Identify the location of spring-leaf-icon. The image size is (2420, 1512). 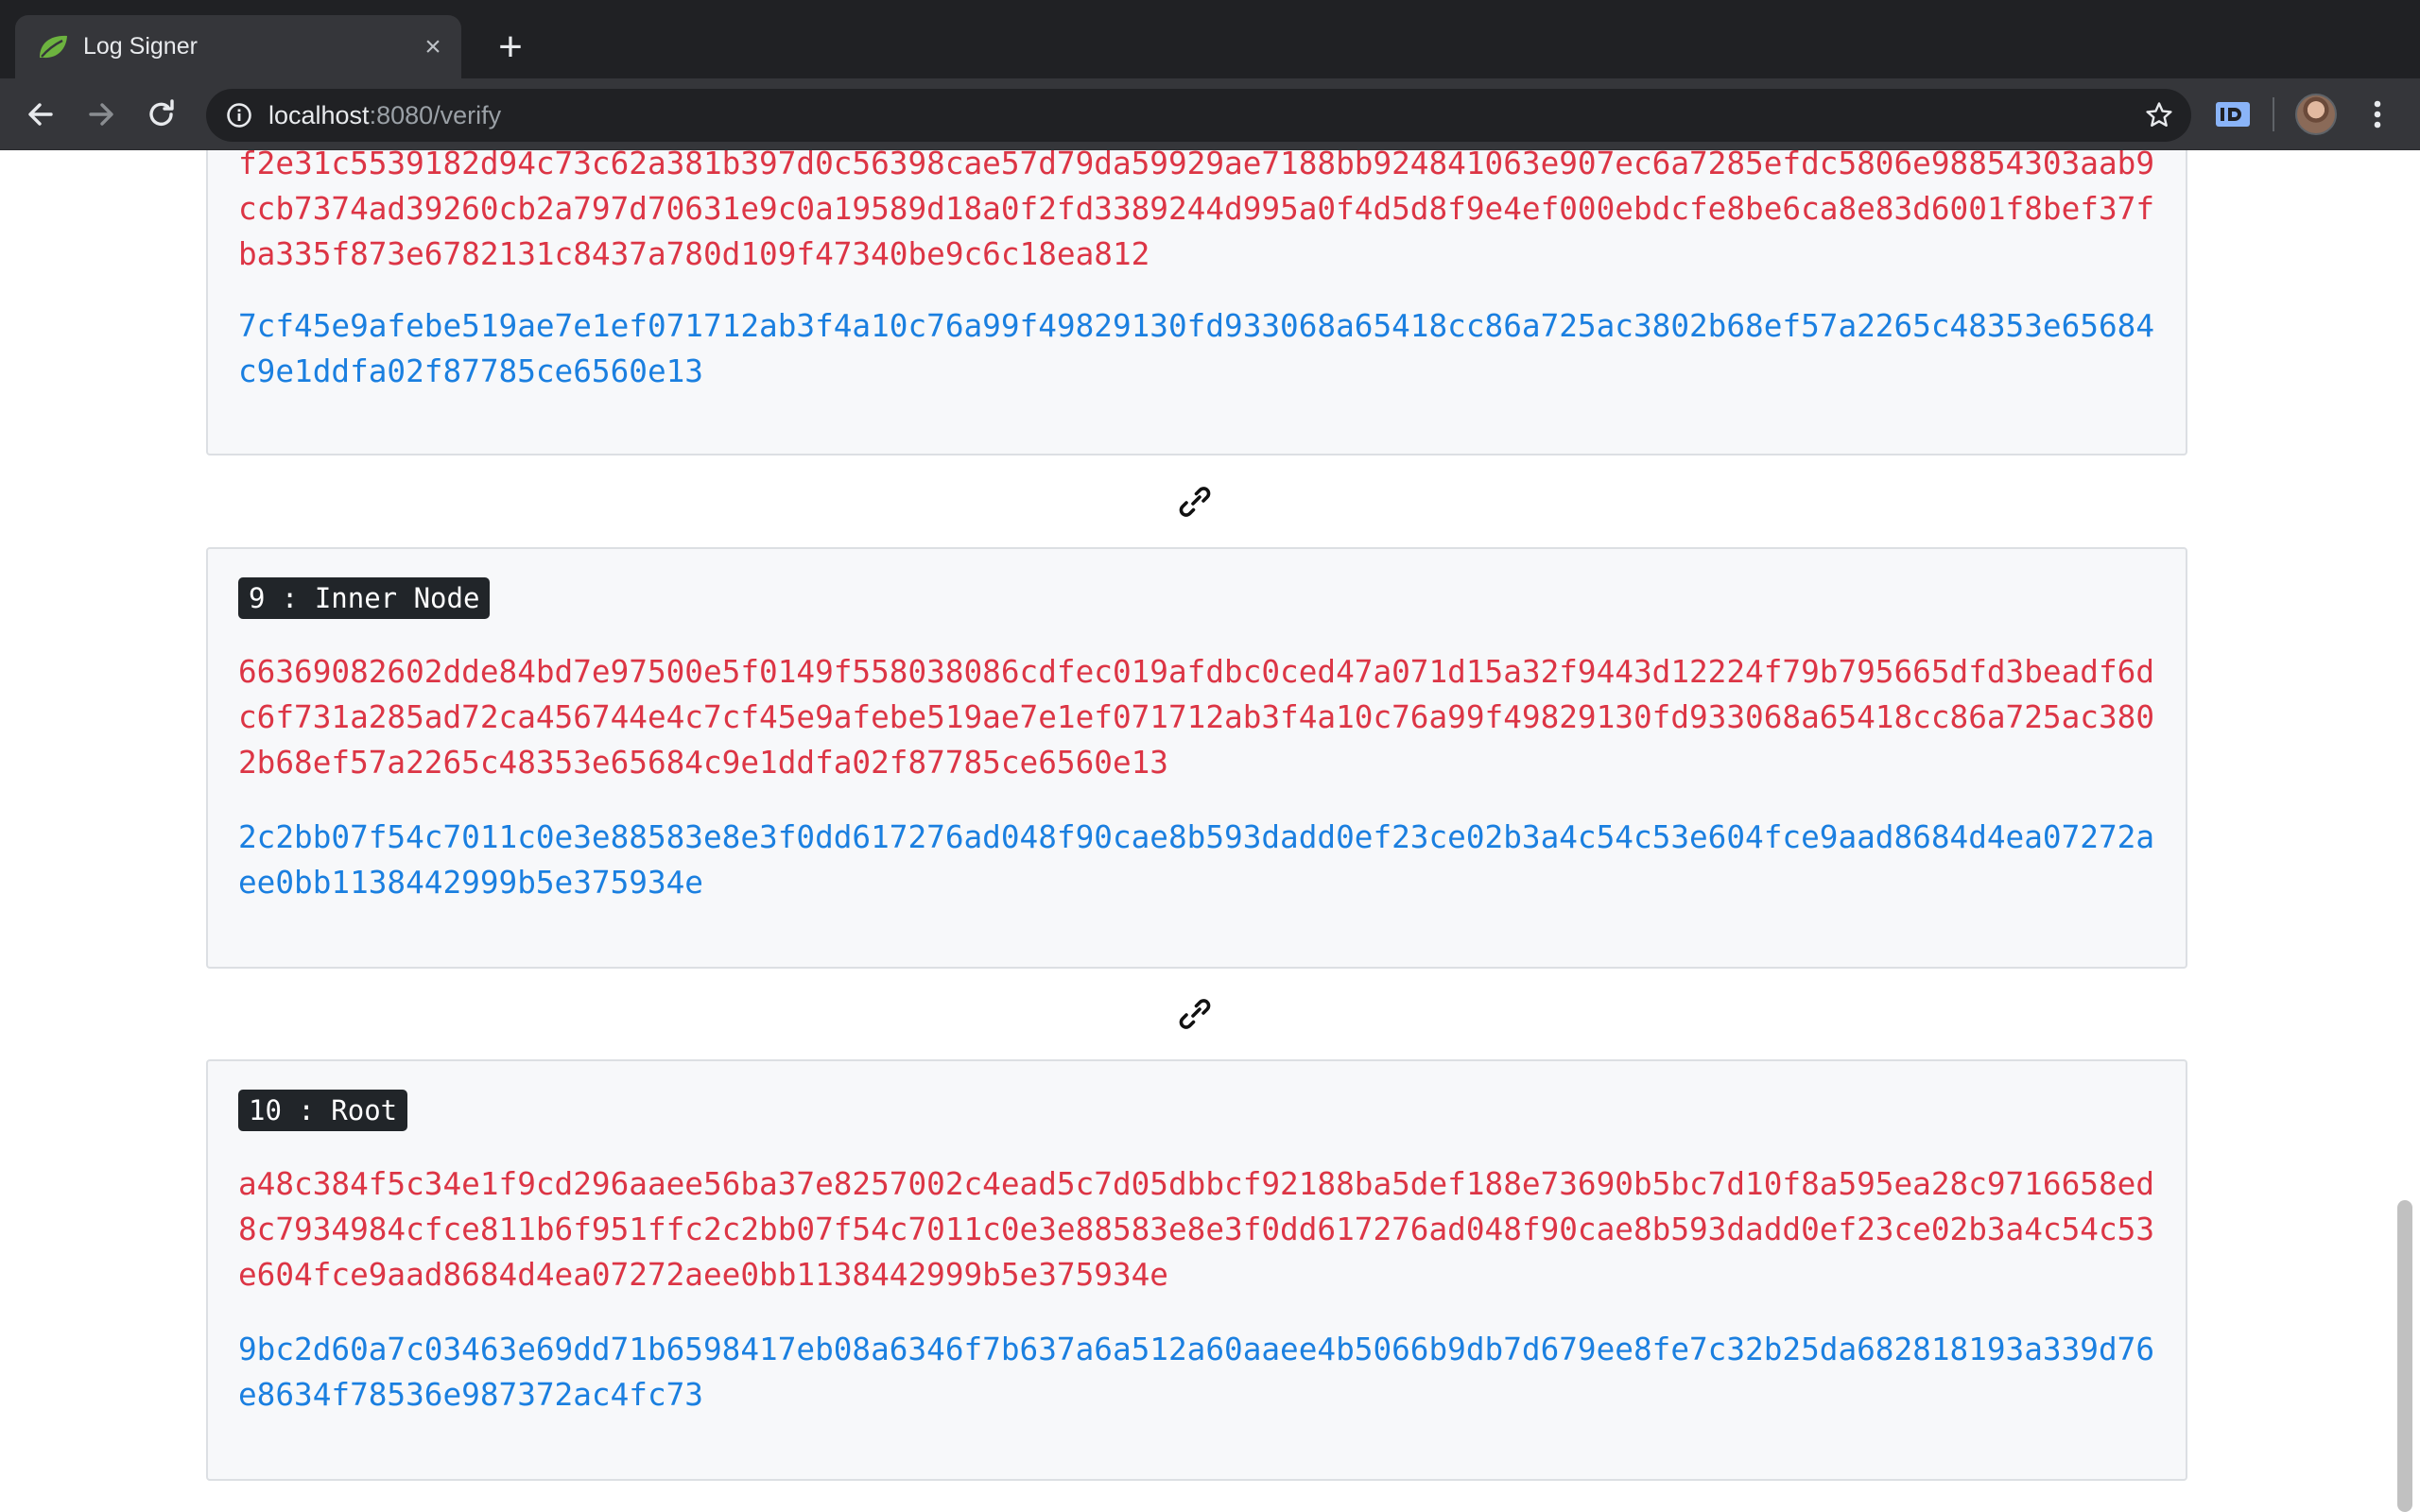
(53, 47).